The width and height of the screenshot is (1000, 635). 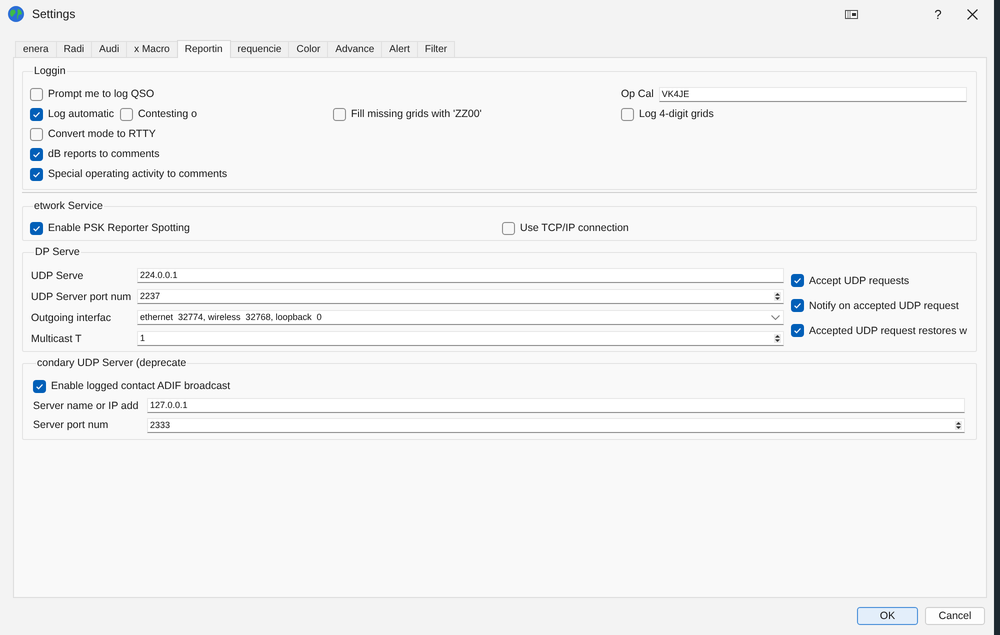 I want to click on checkbox-label: Log 4-digit grids, so click(x=676, y=114).